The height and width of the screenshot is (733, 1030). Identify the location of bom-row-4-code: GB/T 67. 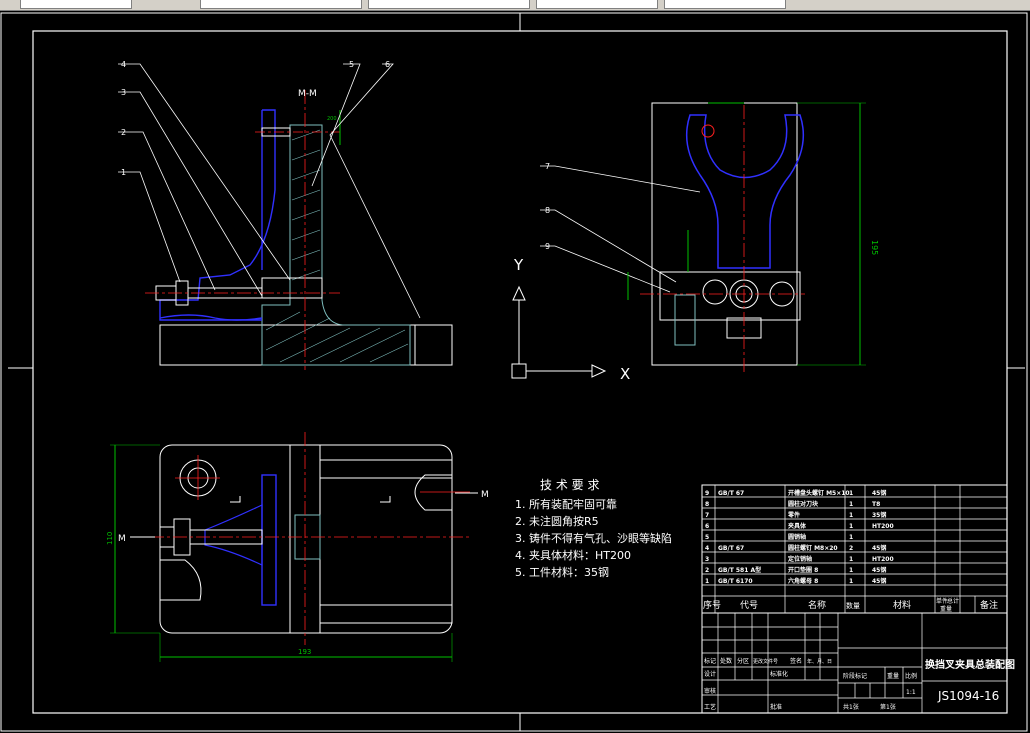
(731, 548).